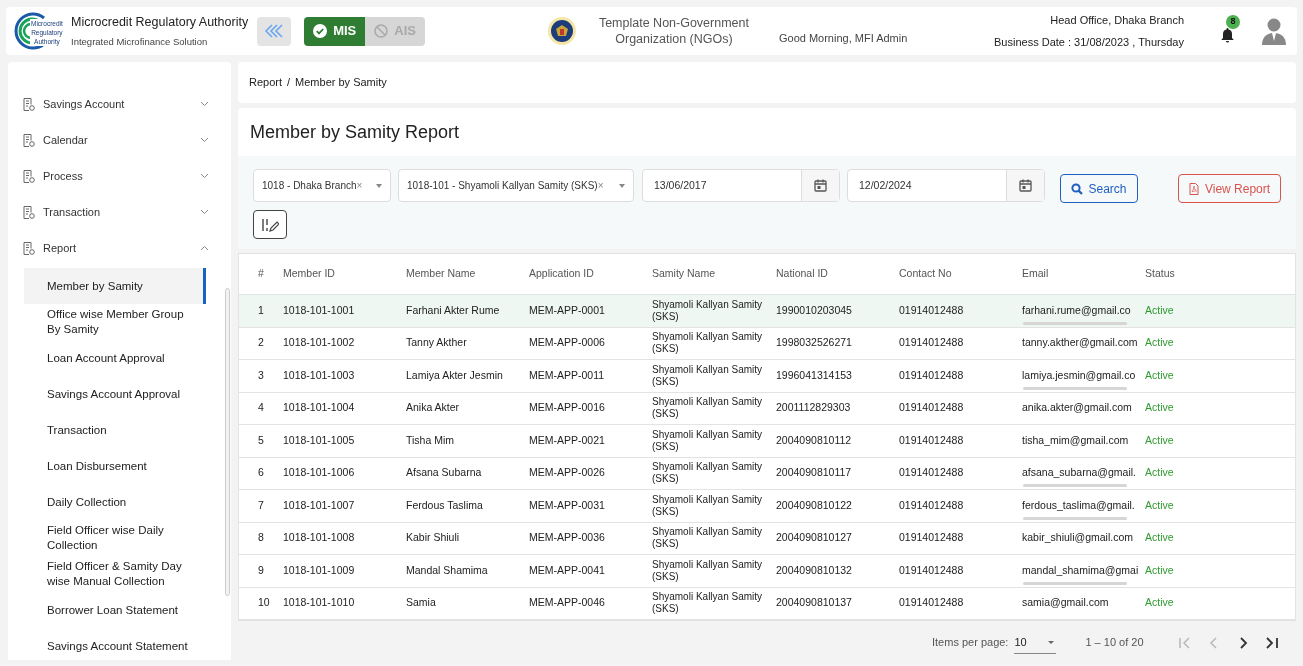 The width and height of the screenshot is (1303, 666). Describe the element at coordinates (1035, 642) in the screenshot. I see `page-size-select: 10` at that location.